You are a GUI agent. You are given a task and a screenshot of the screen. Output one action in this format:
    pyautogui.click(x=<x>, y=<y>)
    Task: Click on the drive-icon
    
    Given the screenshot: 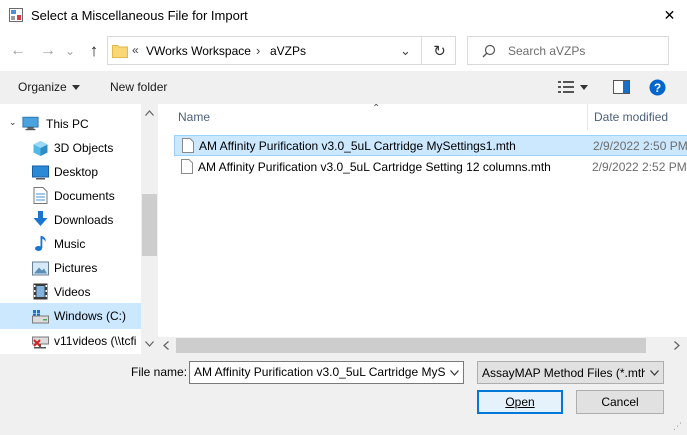 What is the action you would take?
    pyautogui.click(x=40, y=317)
    